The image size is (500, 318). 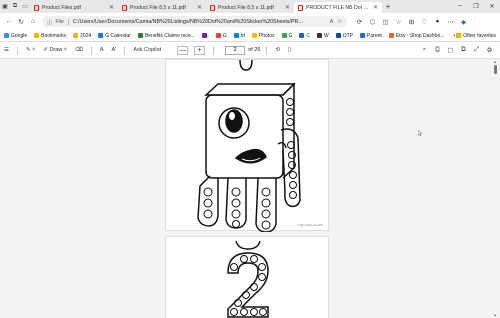 I want to click on bookmark-parent: Parent, so click(x=371, y=36).